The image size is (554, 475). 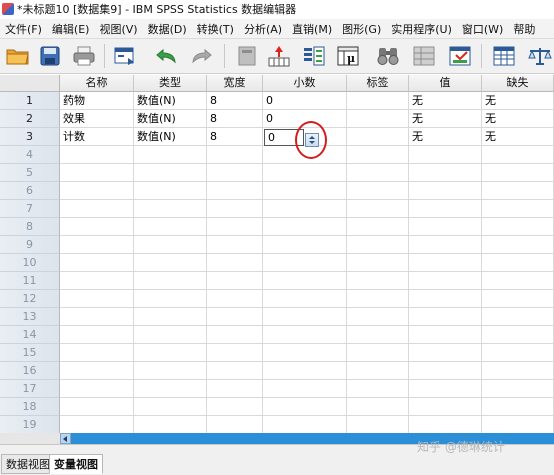 I want to click on row-header: 1, so click(x=30, y=101).